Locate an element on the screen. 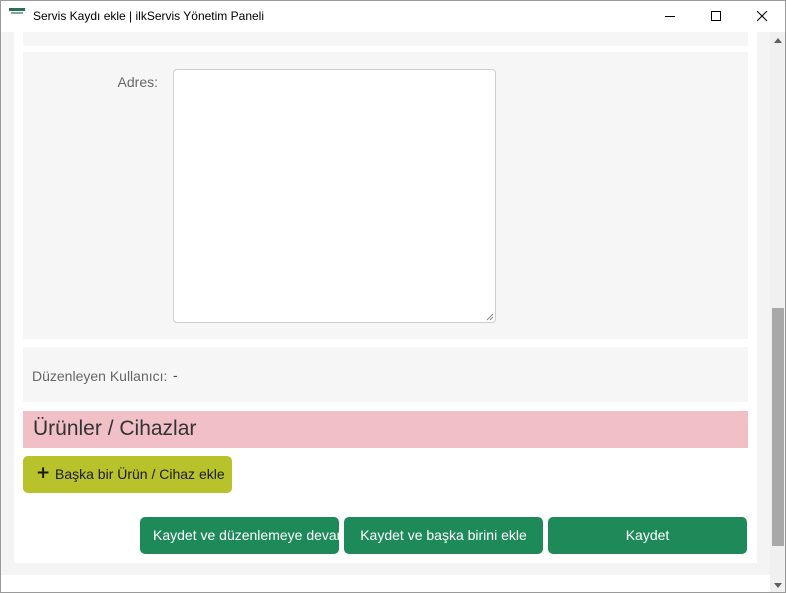 The width and height of the screenshot is (786, 593). scroll-up-button is located at coordinates (777, 40).